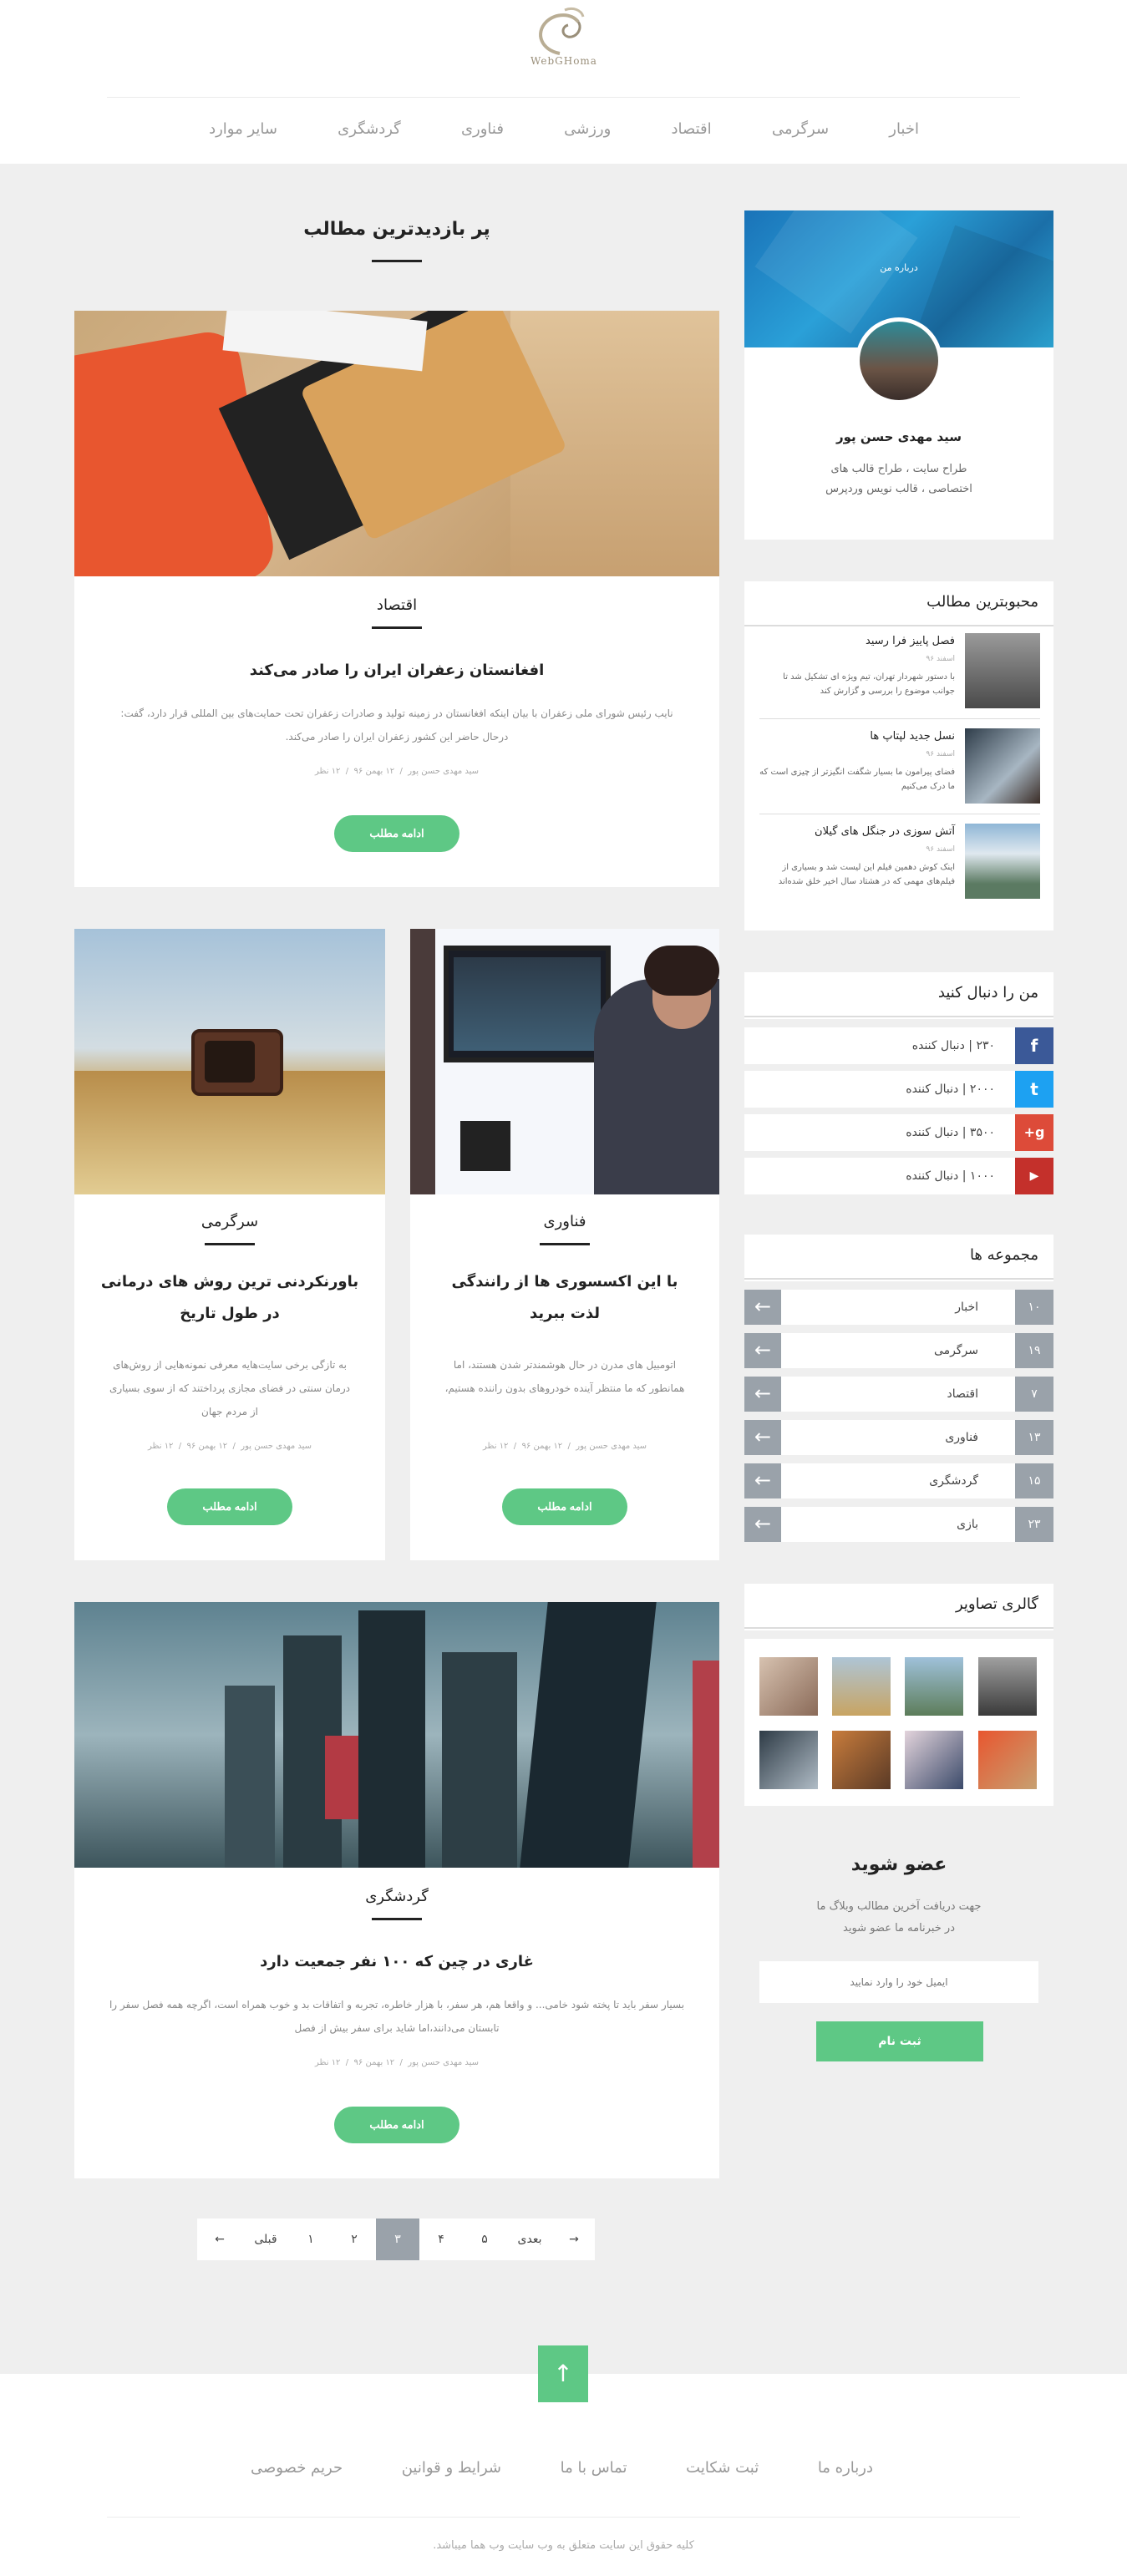 This screenshot has height=2576, width=1127. Describe the element at coordinates (1034, 1307) in the screenshot. I see `category-count: ۱۰` at that location.